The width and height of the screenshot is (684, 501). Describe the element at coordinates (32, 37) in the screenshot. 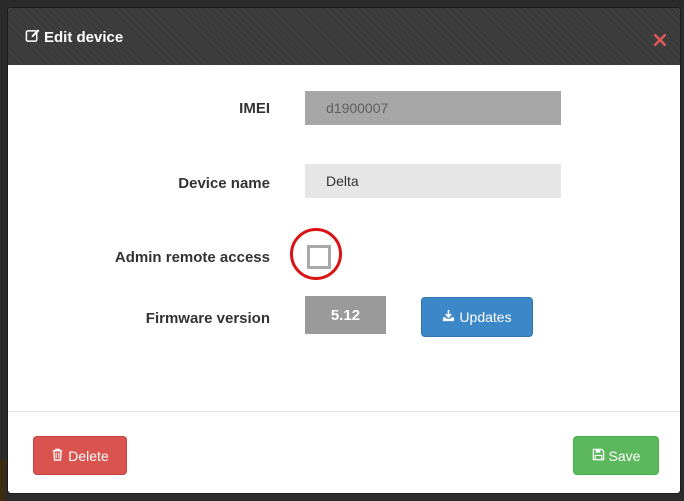

I see `edit-icon` at that location.